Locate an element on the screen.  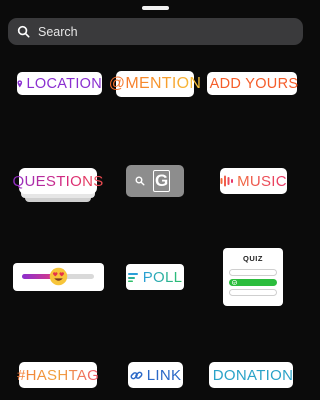
search-input: Search is located at coordinates (58, 32).